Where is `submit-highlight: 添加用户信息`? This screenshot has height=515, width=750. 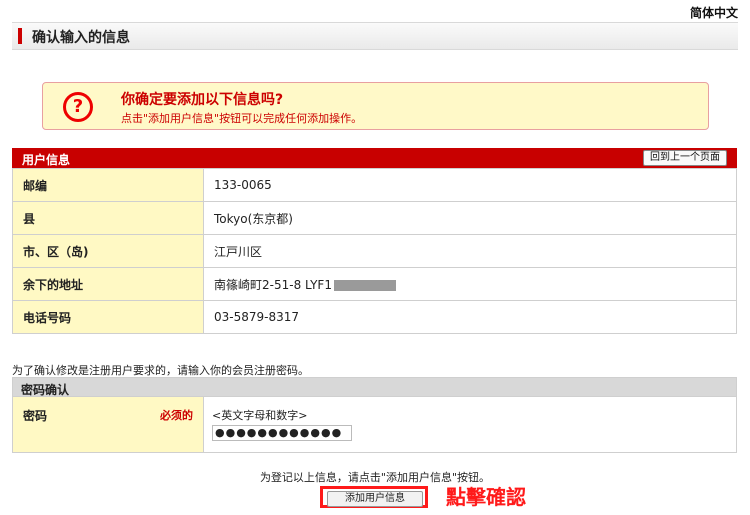
submit-highlight: 添加用户信息 is located at coordinates (374, 497).